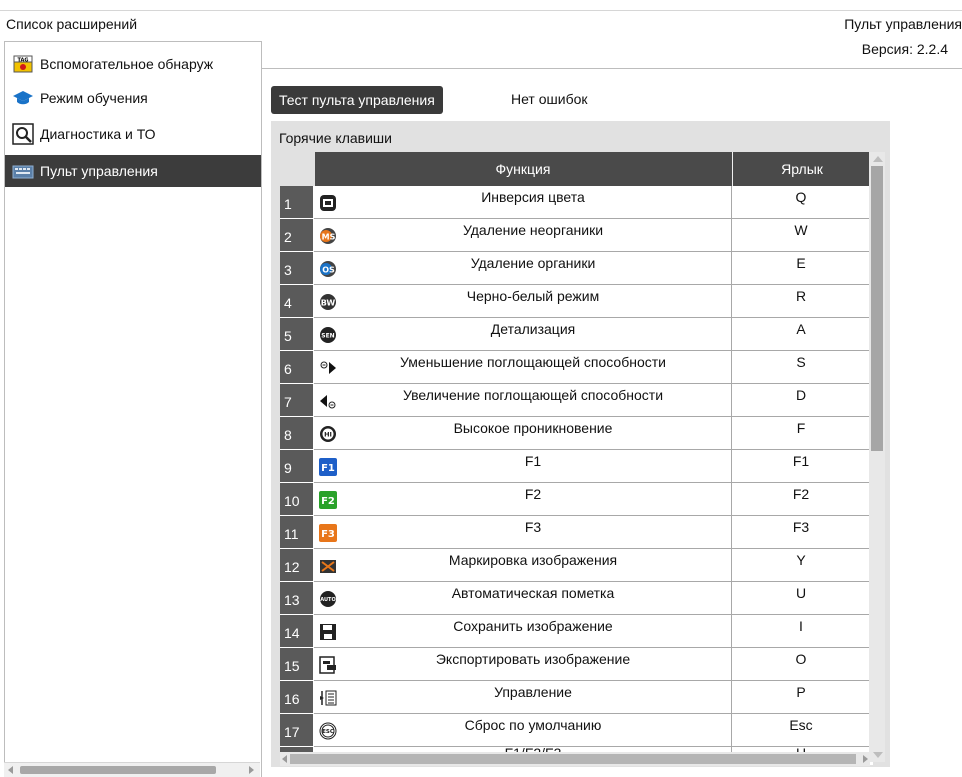  What do you see at coordinates (576, 268) in the screenshot?
I see `table-row: 3 OS Удаление органики E` at bounding box center [576, 268].